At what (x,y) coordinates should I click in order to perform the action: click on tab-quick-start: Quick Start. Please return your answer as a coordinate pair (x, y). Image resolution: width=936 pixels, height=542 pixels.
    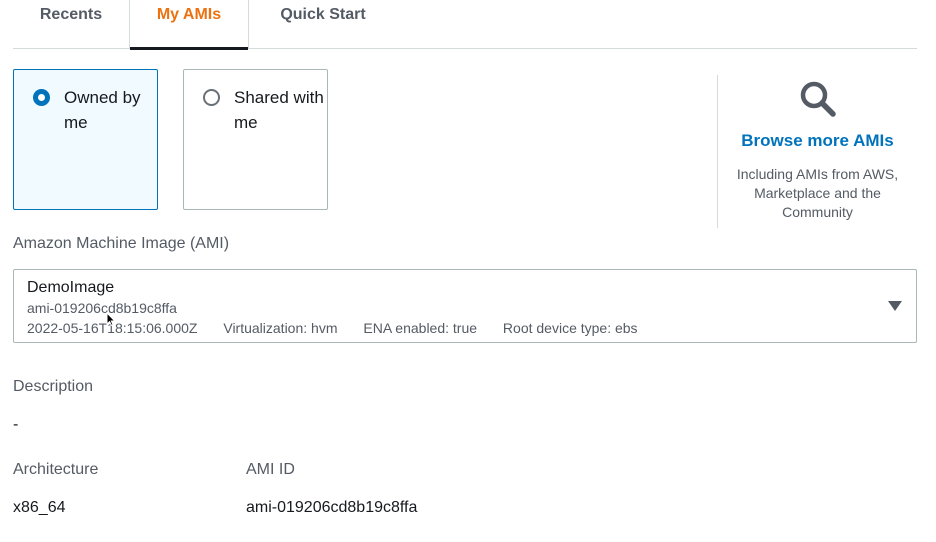
    Looking at the image, I should click on (323, 24).